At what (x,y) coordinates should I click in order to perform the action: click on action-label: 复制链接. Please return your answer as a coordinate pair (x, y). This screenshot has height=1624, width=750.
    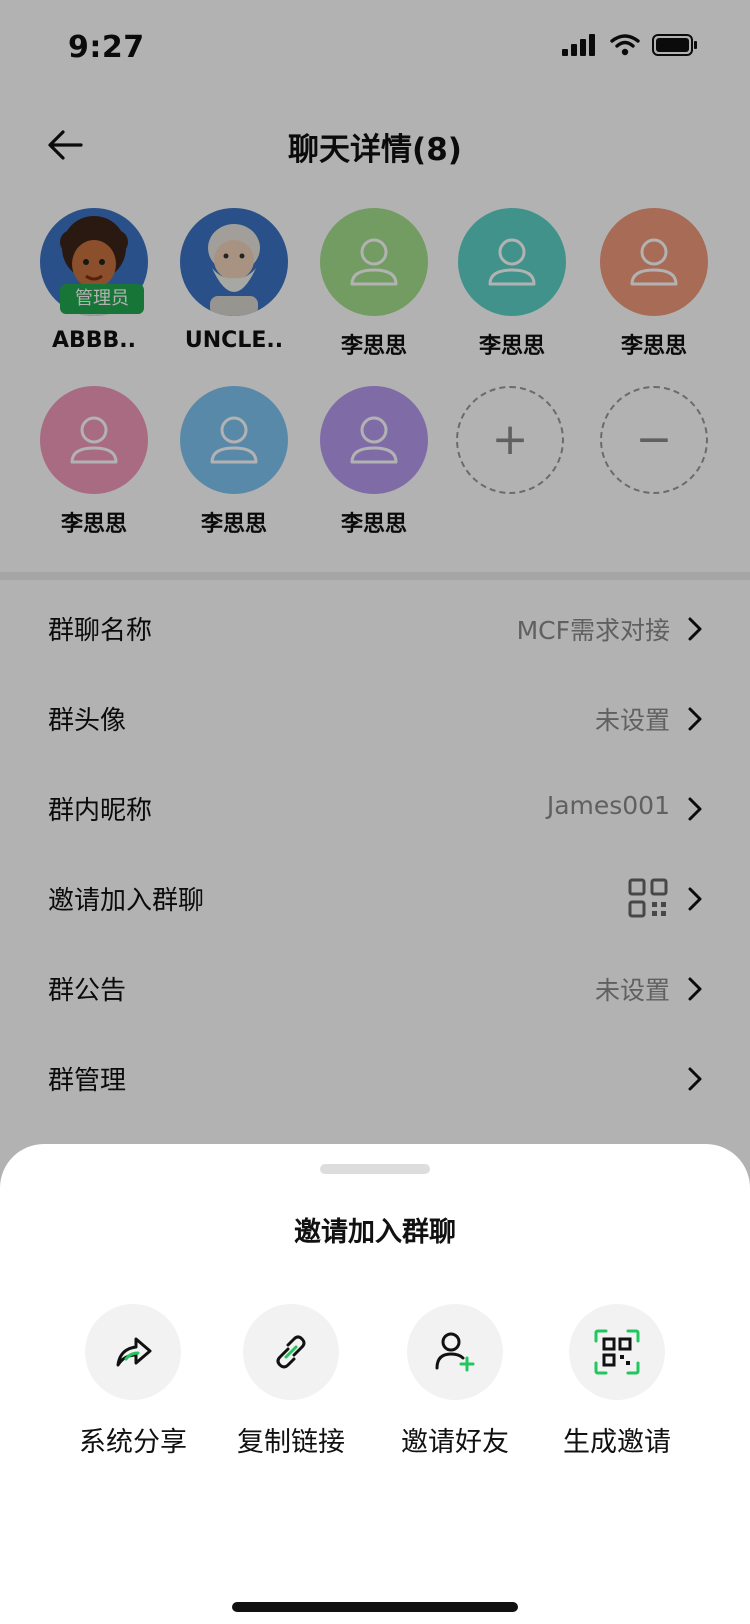
    Looking at the image, I should click on (291, 1442).